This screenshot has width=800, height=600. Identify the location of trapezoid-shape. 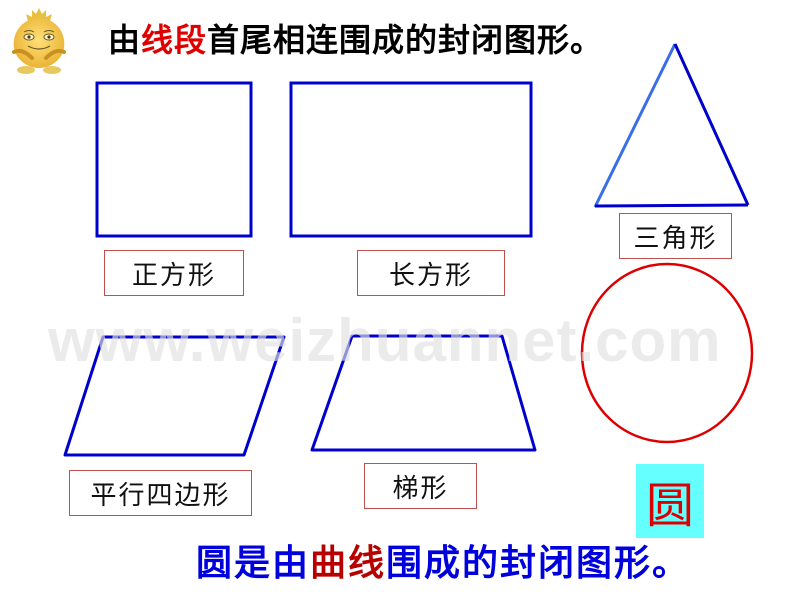
(423, 393).